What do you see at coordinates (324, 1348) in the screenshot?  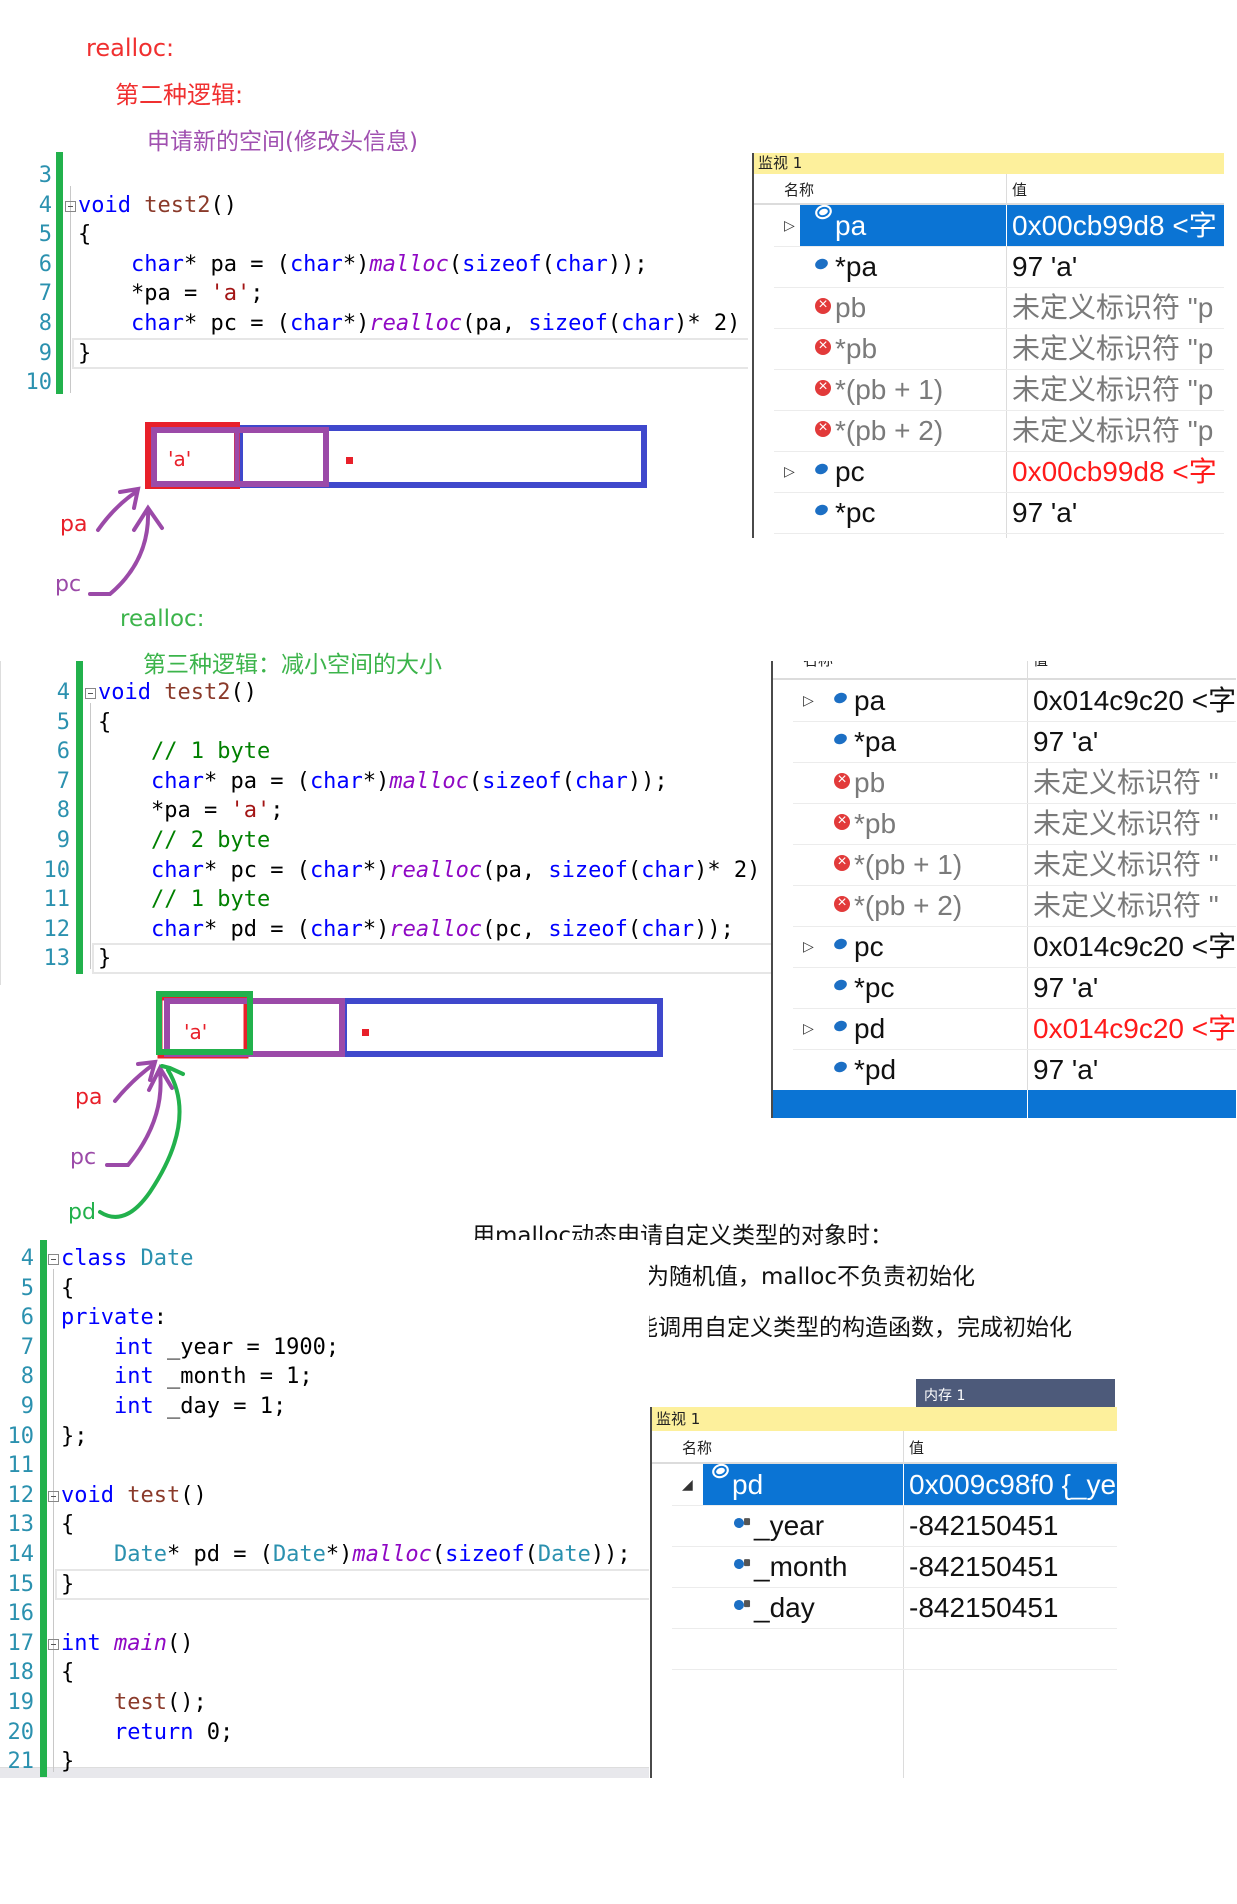 I see `code-line: 7 int _year = 1900;` at bounding box center [324, 1348].